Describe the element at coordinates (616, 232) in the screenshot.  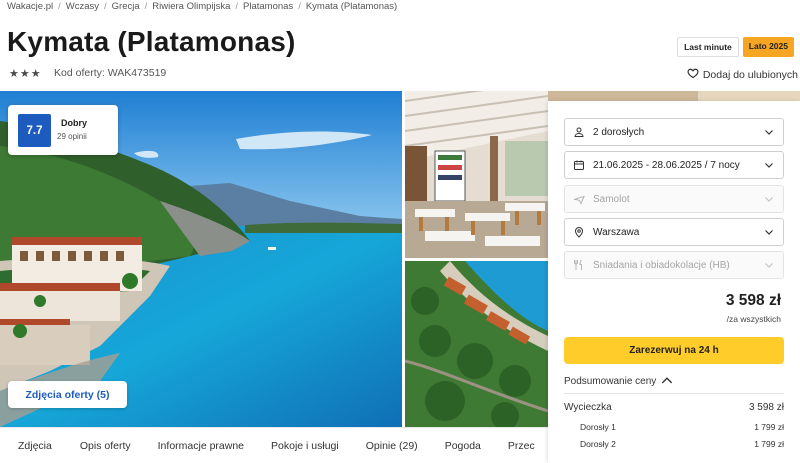
I see `departure-value: Warszawa` at that location.